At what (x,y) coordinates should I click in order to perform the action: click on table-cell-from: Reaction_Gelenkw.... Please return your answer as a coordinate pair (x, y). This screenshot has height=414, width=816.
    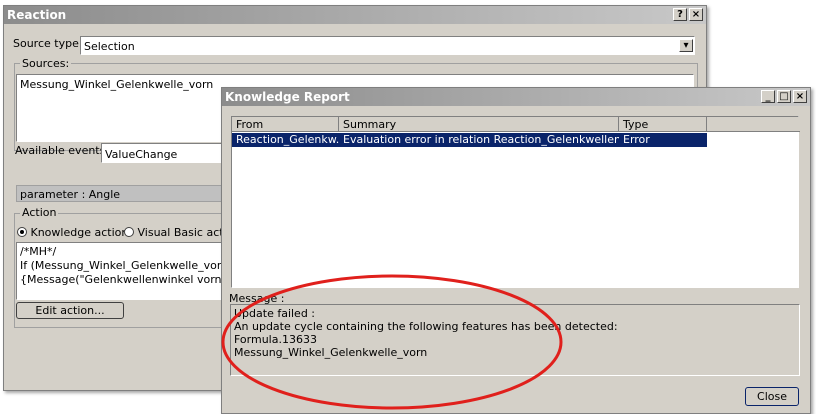
    Looking at the image, I should click on (287, 139).